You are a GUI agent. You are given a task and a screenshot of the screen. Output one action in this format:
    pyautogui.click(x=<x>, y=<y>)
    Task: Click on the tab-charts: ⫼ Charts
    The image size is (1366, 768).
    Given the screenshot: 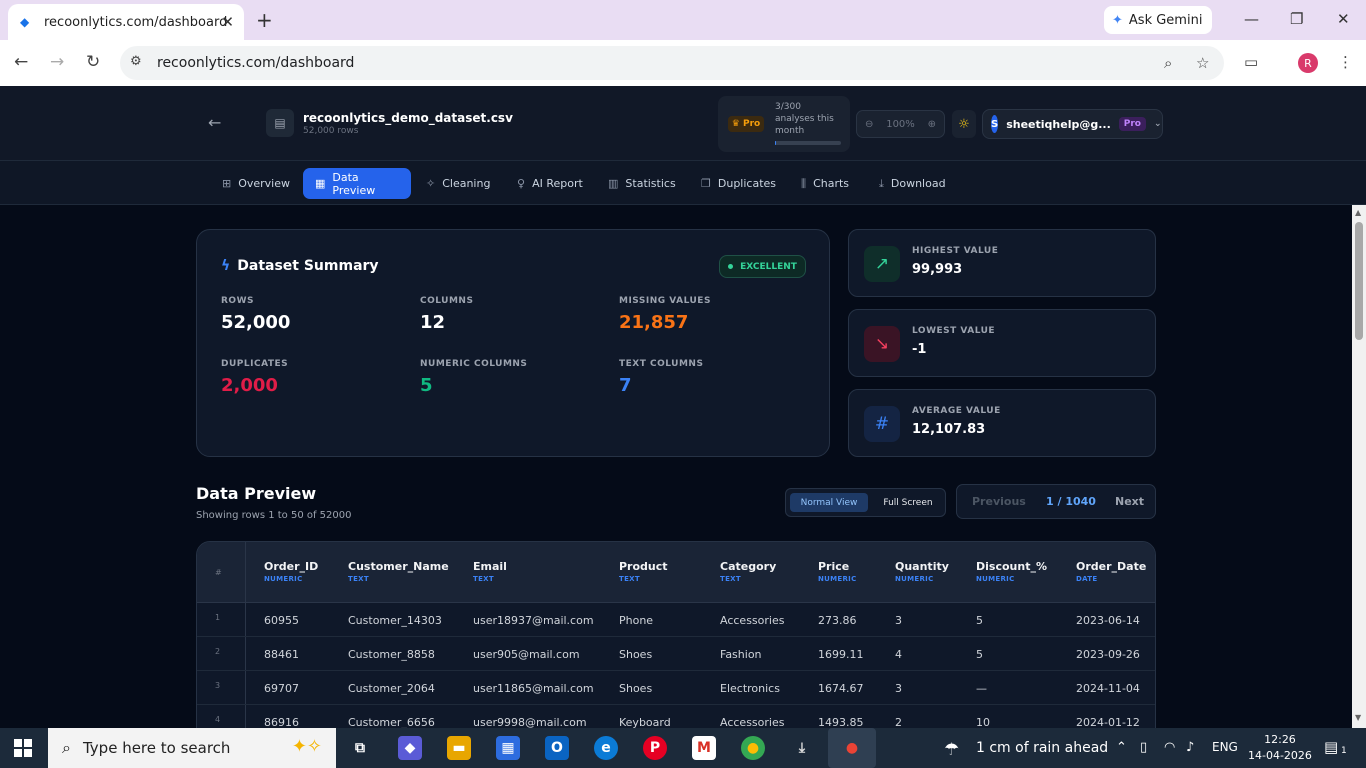 What is the action you would take?
    pyautogui.click(x=825, y=183)
    